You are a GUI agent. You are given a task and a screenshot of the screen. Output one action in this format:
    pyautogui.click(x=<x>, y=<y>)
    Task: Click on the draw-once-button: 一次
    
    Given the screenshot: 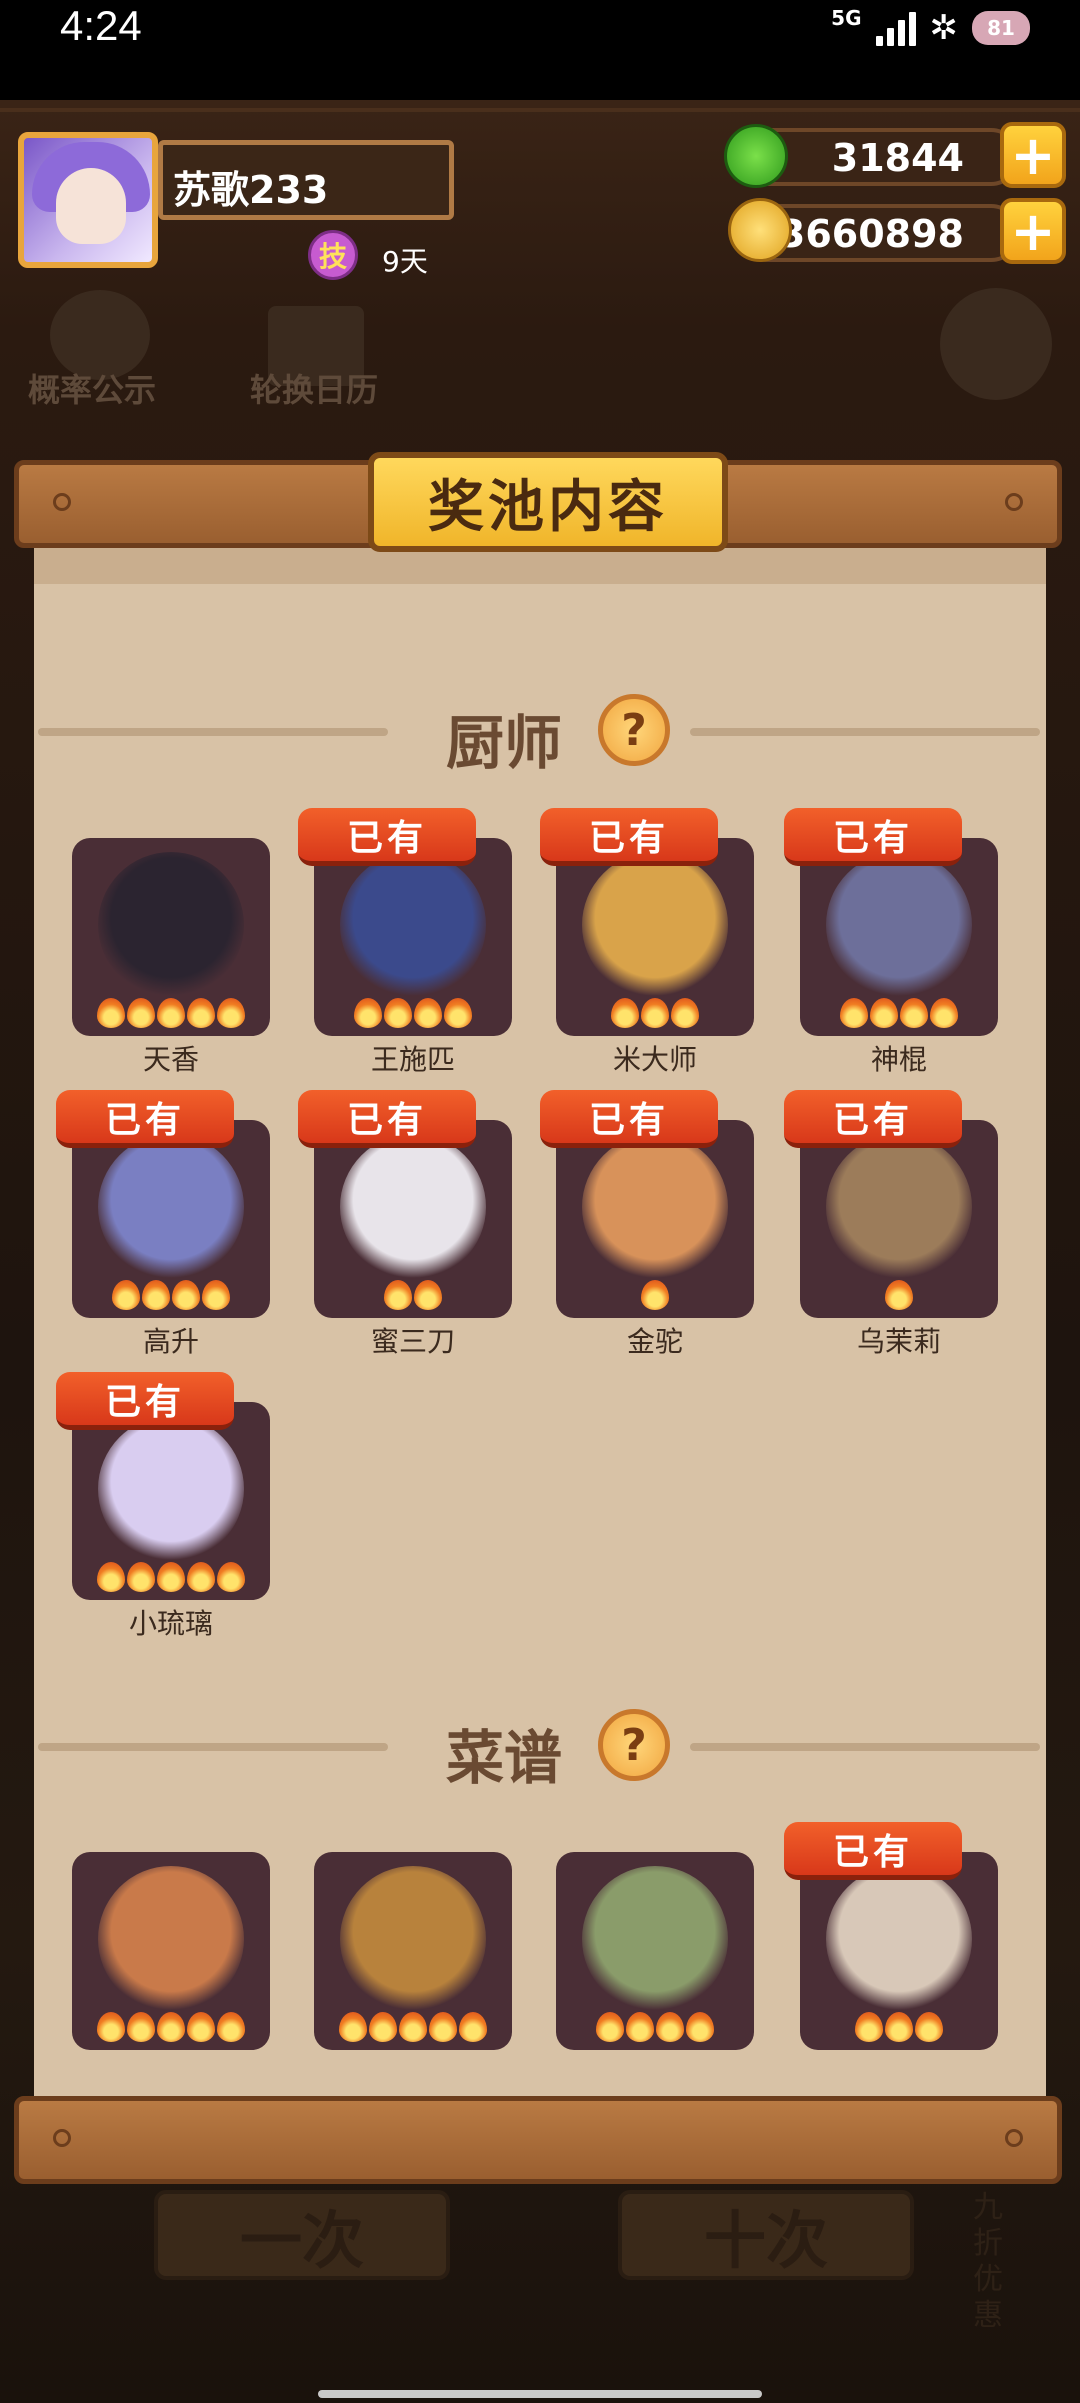 What is the action you would take?
    pyautogui.click(x=302, y=2235)
    